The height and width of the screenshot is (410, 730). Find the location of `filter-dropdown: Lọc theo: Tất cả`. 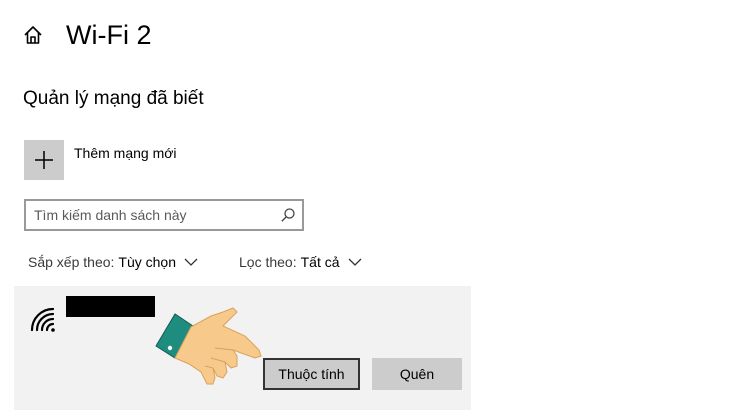

filter-dropdown: Lọc theo: Tất cả is located at coordinates (300, 262).